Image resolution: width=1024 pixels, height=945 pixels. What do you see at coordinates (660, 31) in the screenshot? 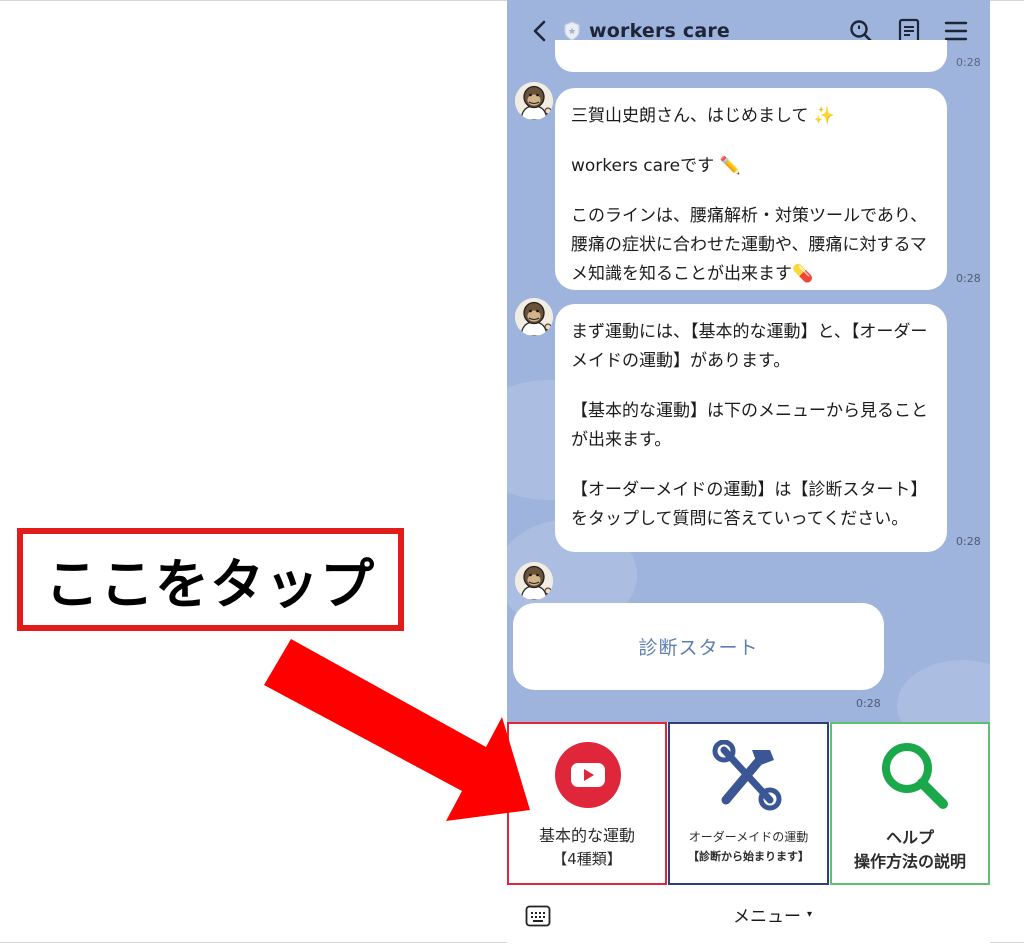
I see `chat-title: workers care` at bounding box center [660, 31].